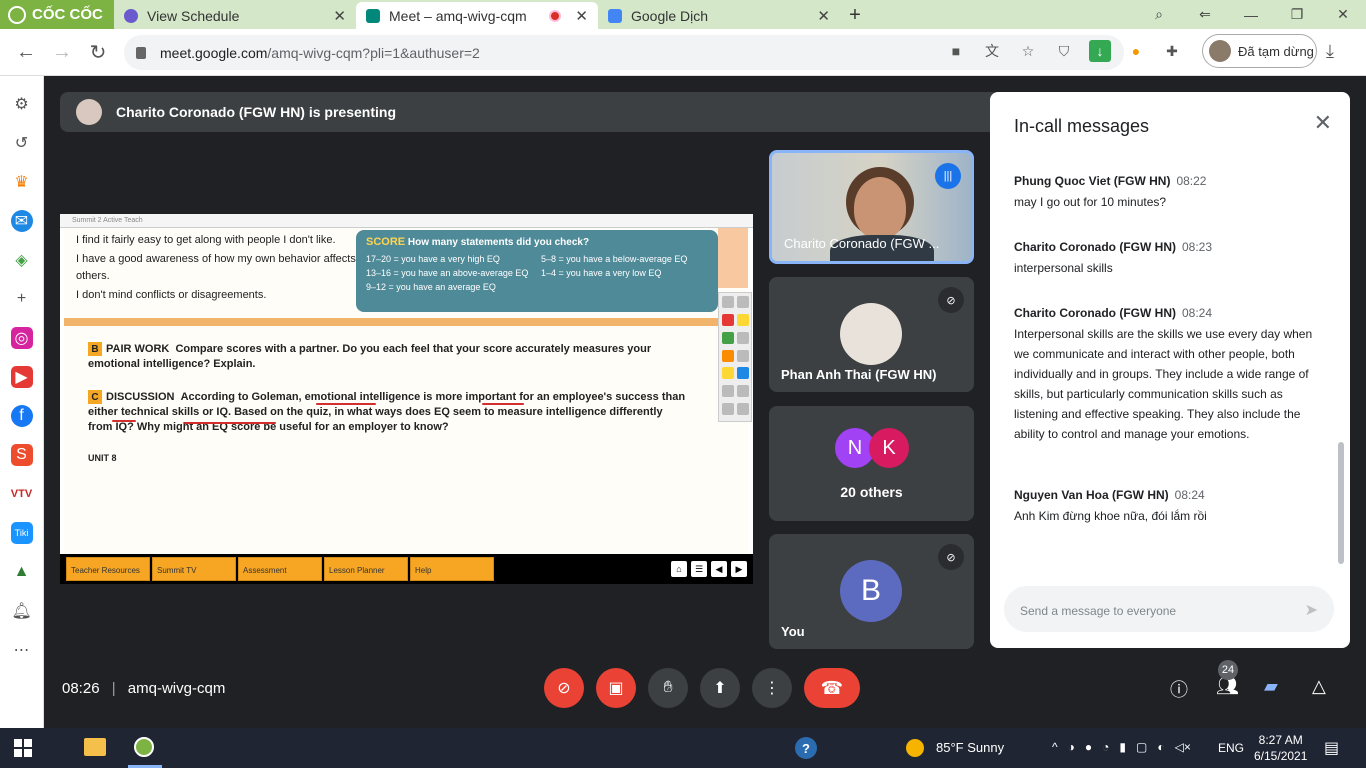 This screenshot has height=768, width=1366. I want to click on wifi-icon: ◔, so click(1105, 747).